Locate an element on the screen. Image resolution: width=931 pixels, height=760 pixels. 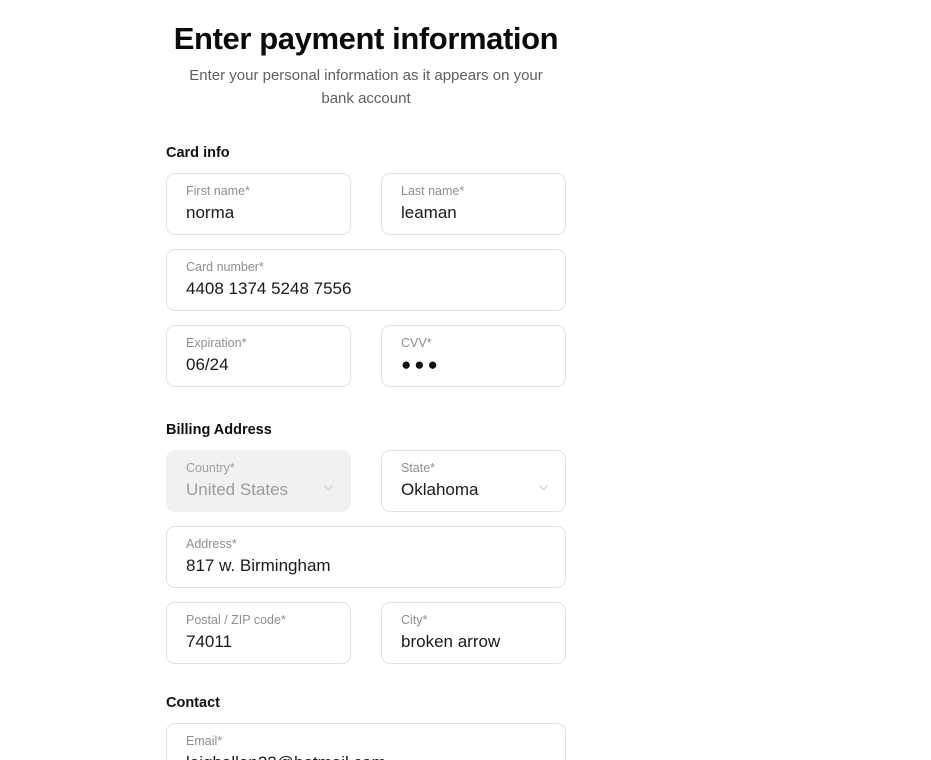
card-number-field: Card number* 4408 1374 5248 7556 is located at coordinates (366, 280).